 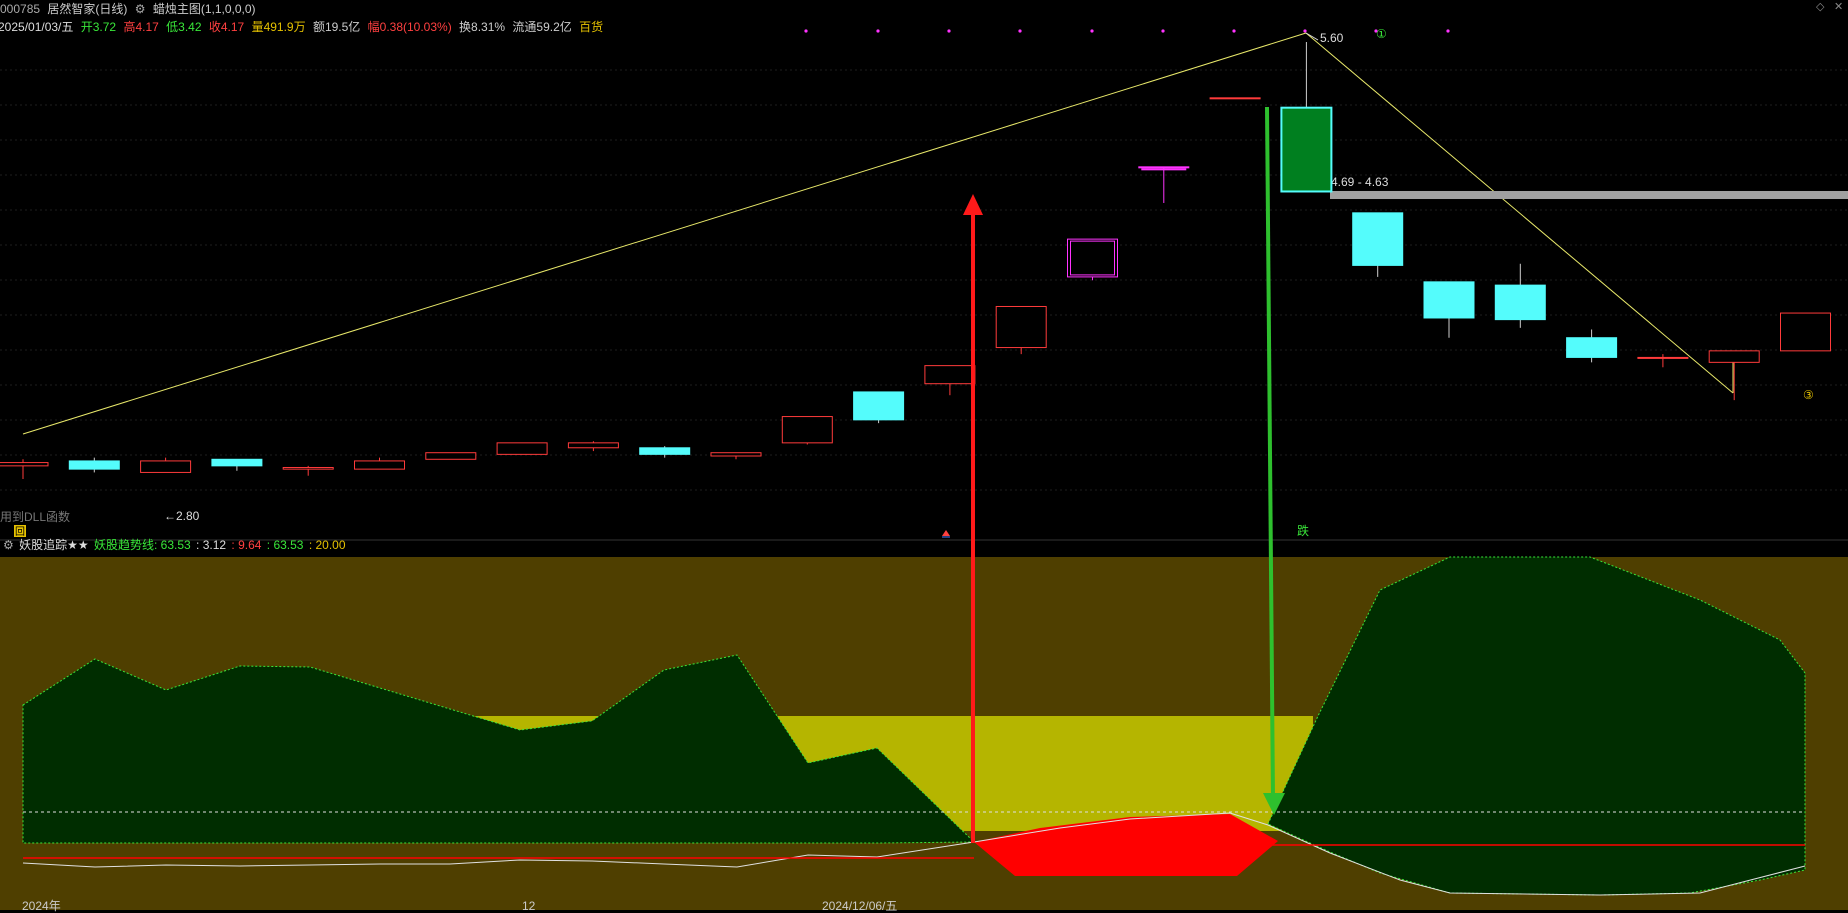 What do you see at coordinates (1303, 530) in the screenshot?
I see `drop-label: 跌` at bounding box center [1303, 530].